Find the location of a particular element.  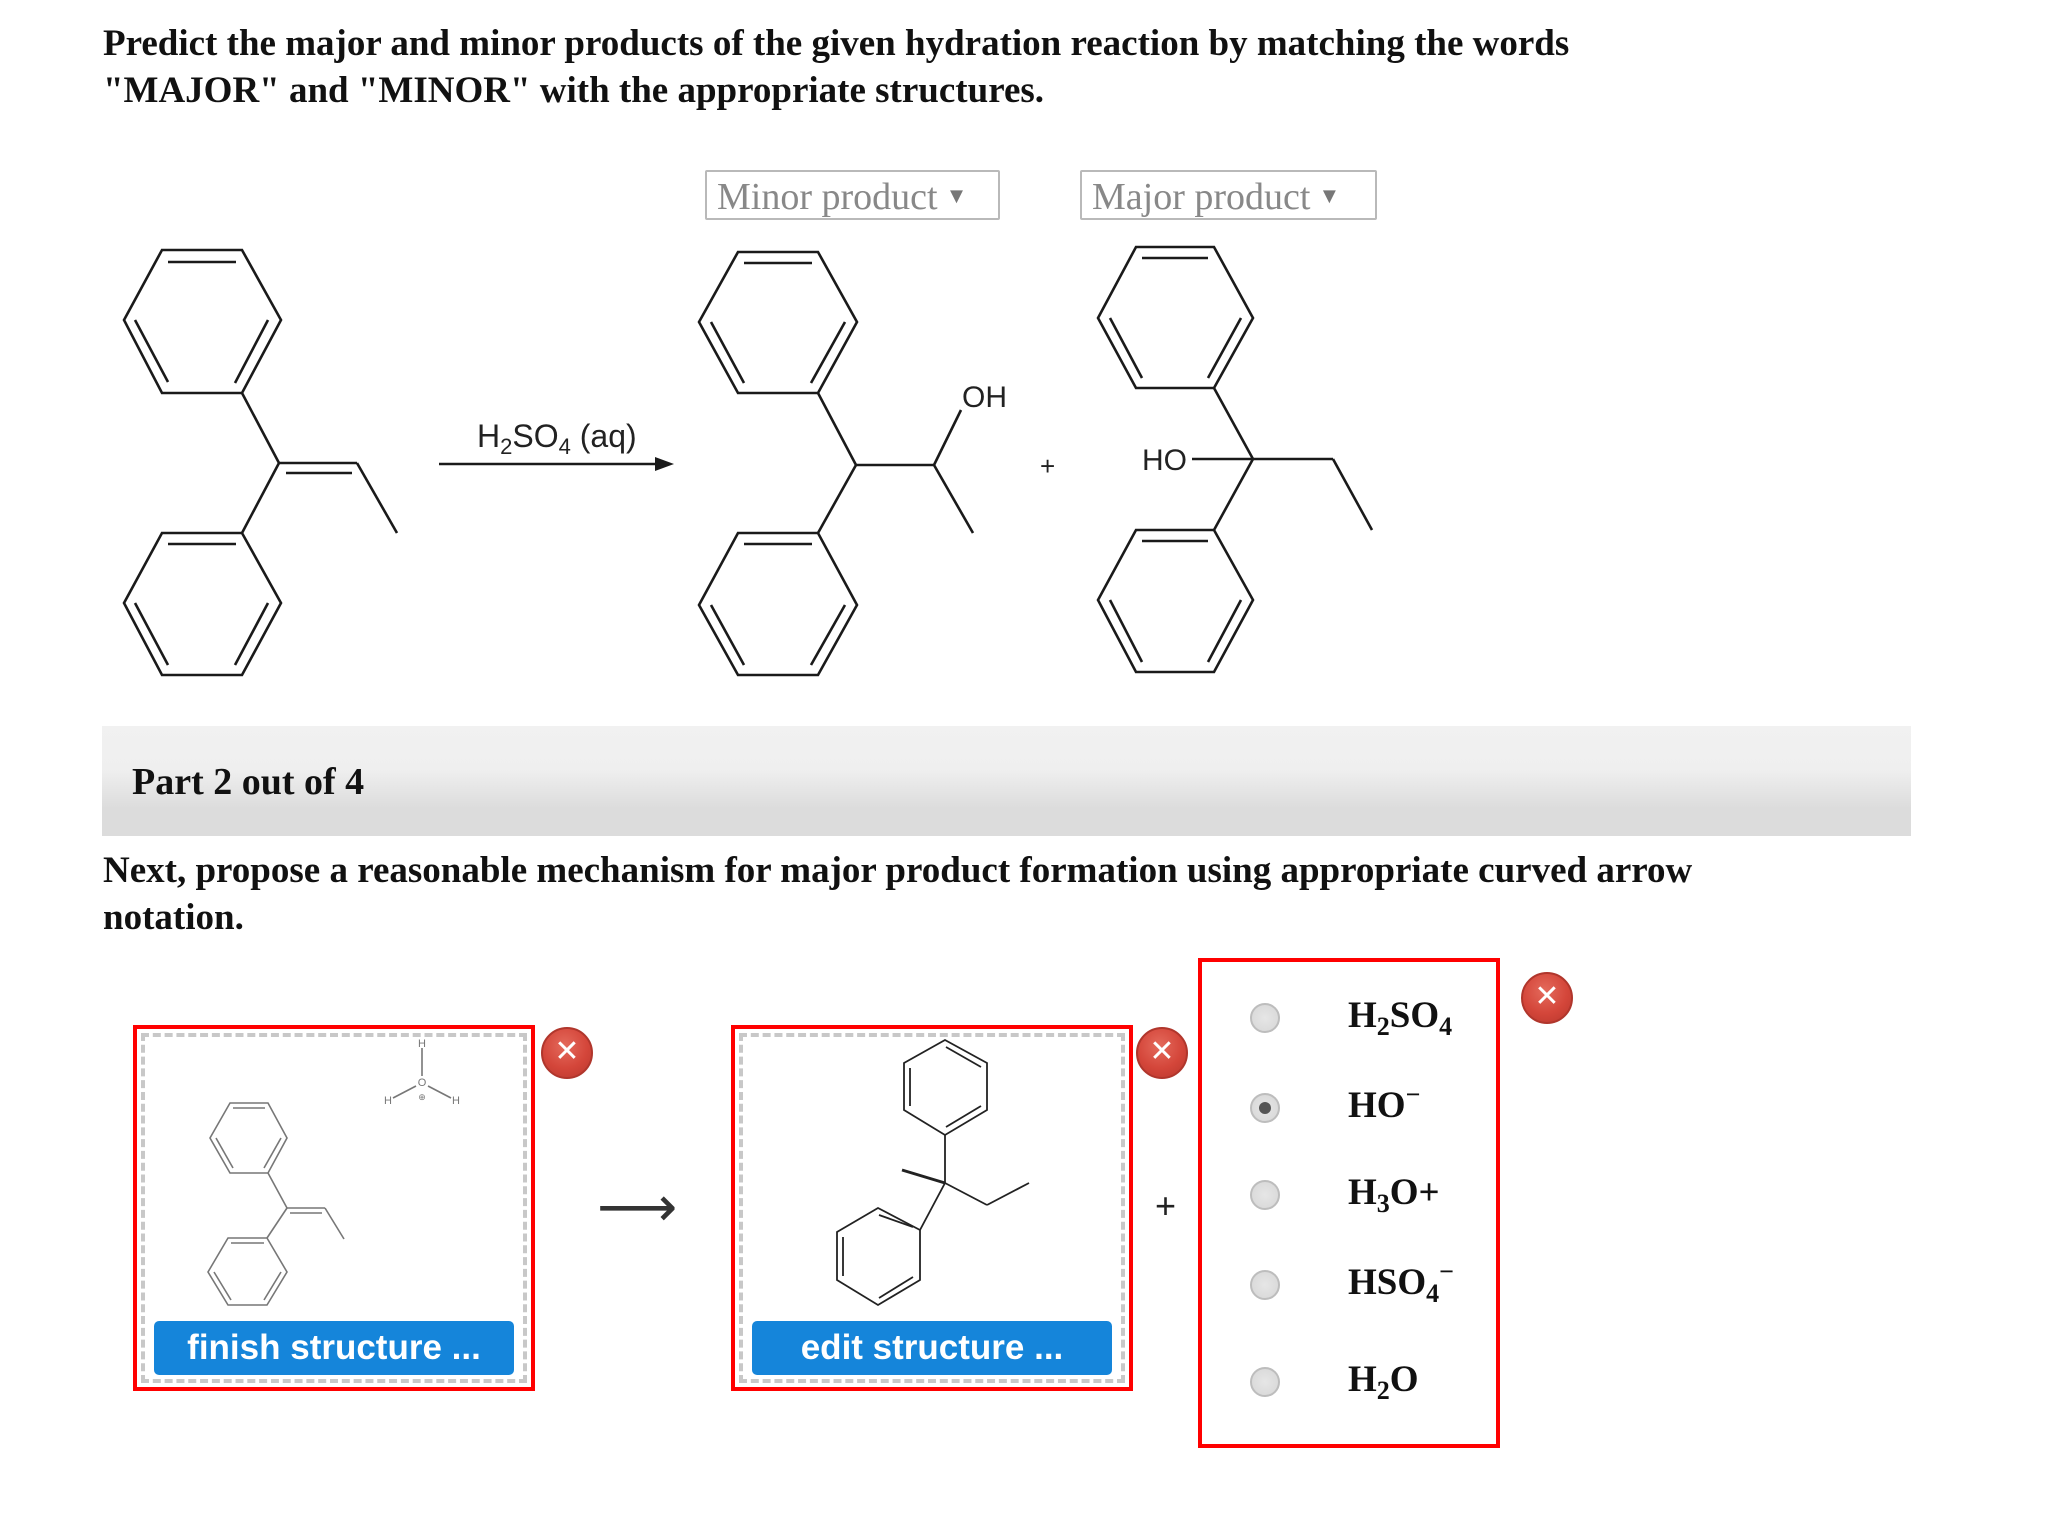

reagent-options-panel: H2SO4 HO− H3O+ HSO4− H2O is located at coordinates (1349, 1203).